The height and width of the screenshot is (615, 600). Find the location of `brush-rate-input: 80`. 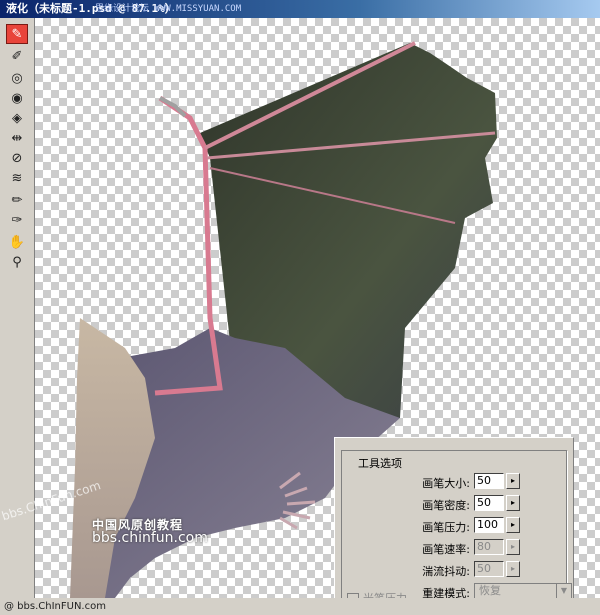

brush-rate-input: 80 is located at coordinates (489, 547).